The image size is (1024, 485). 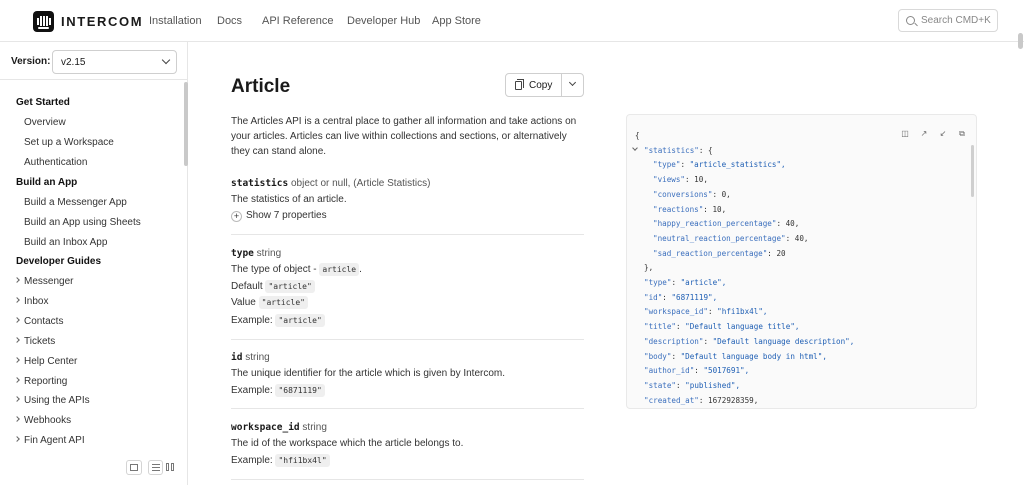 I want to click on copy-label: Copy, so click(x=541, y=85).